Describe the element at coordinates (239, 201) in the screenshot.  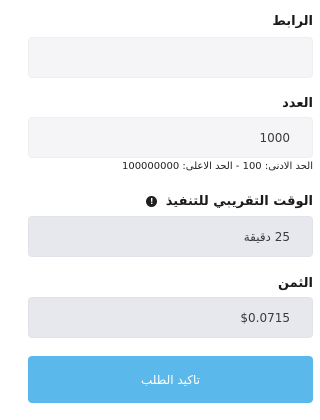
I see `estimated-time-label: الوقت التقريبي للتنفيذ` at that location.